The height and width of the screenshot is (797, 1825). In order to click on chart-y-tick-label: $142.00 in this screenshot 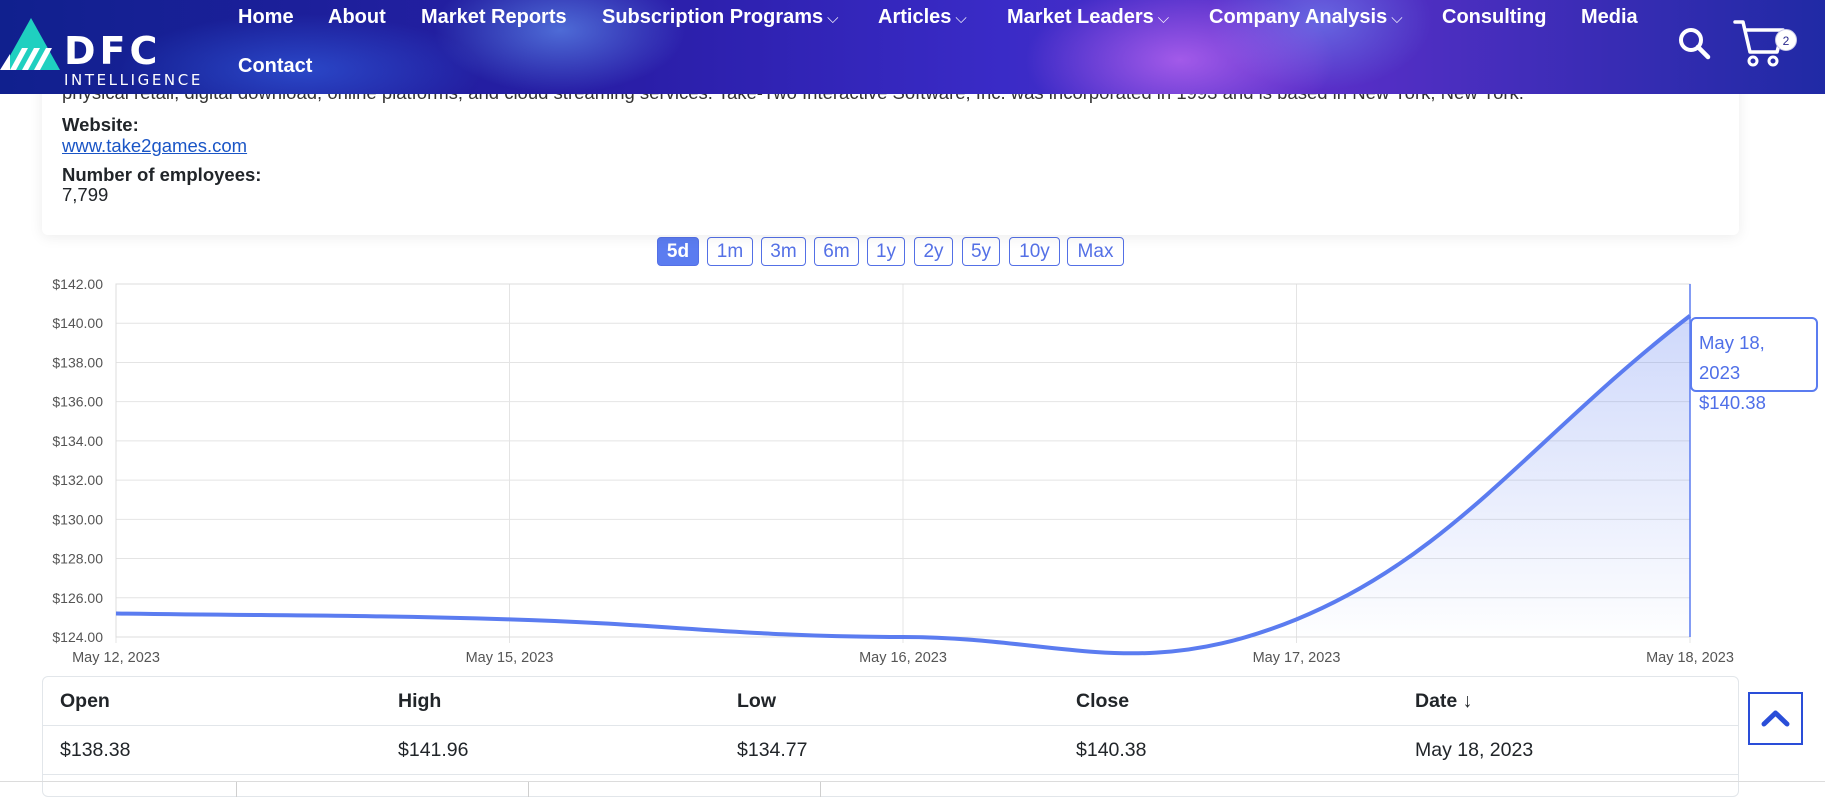, I will do `click(77, 284)`.